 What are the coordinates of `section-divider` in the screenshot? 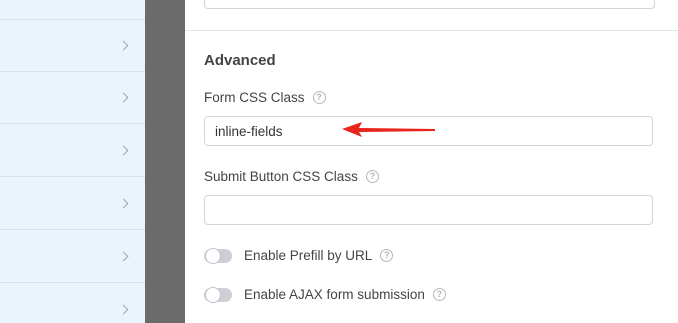 It's located at (431, 30).